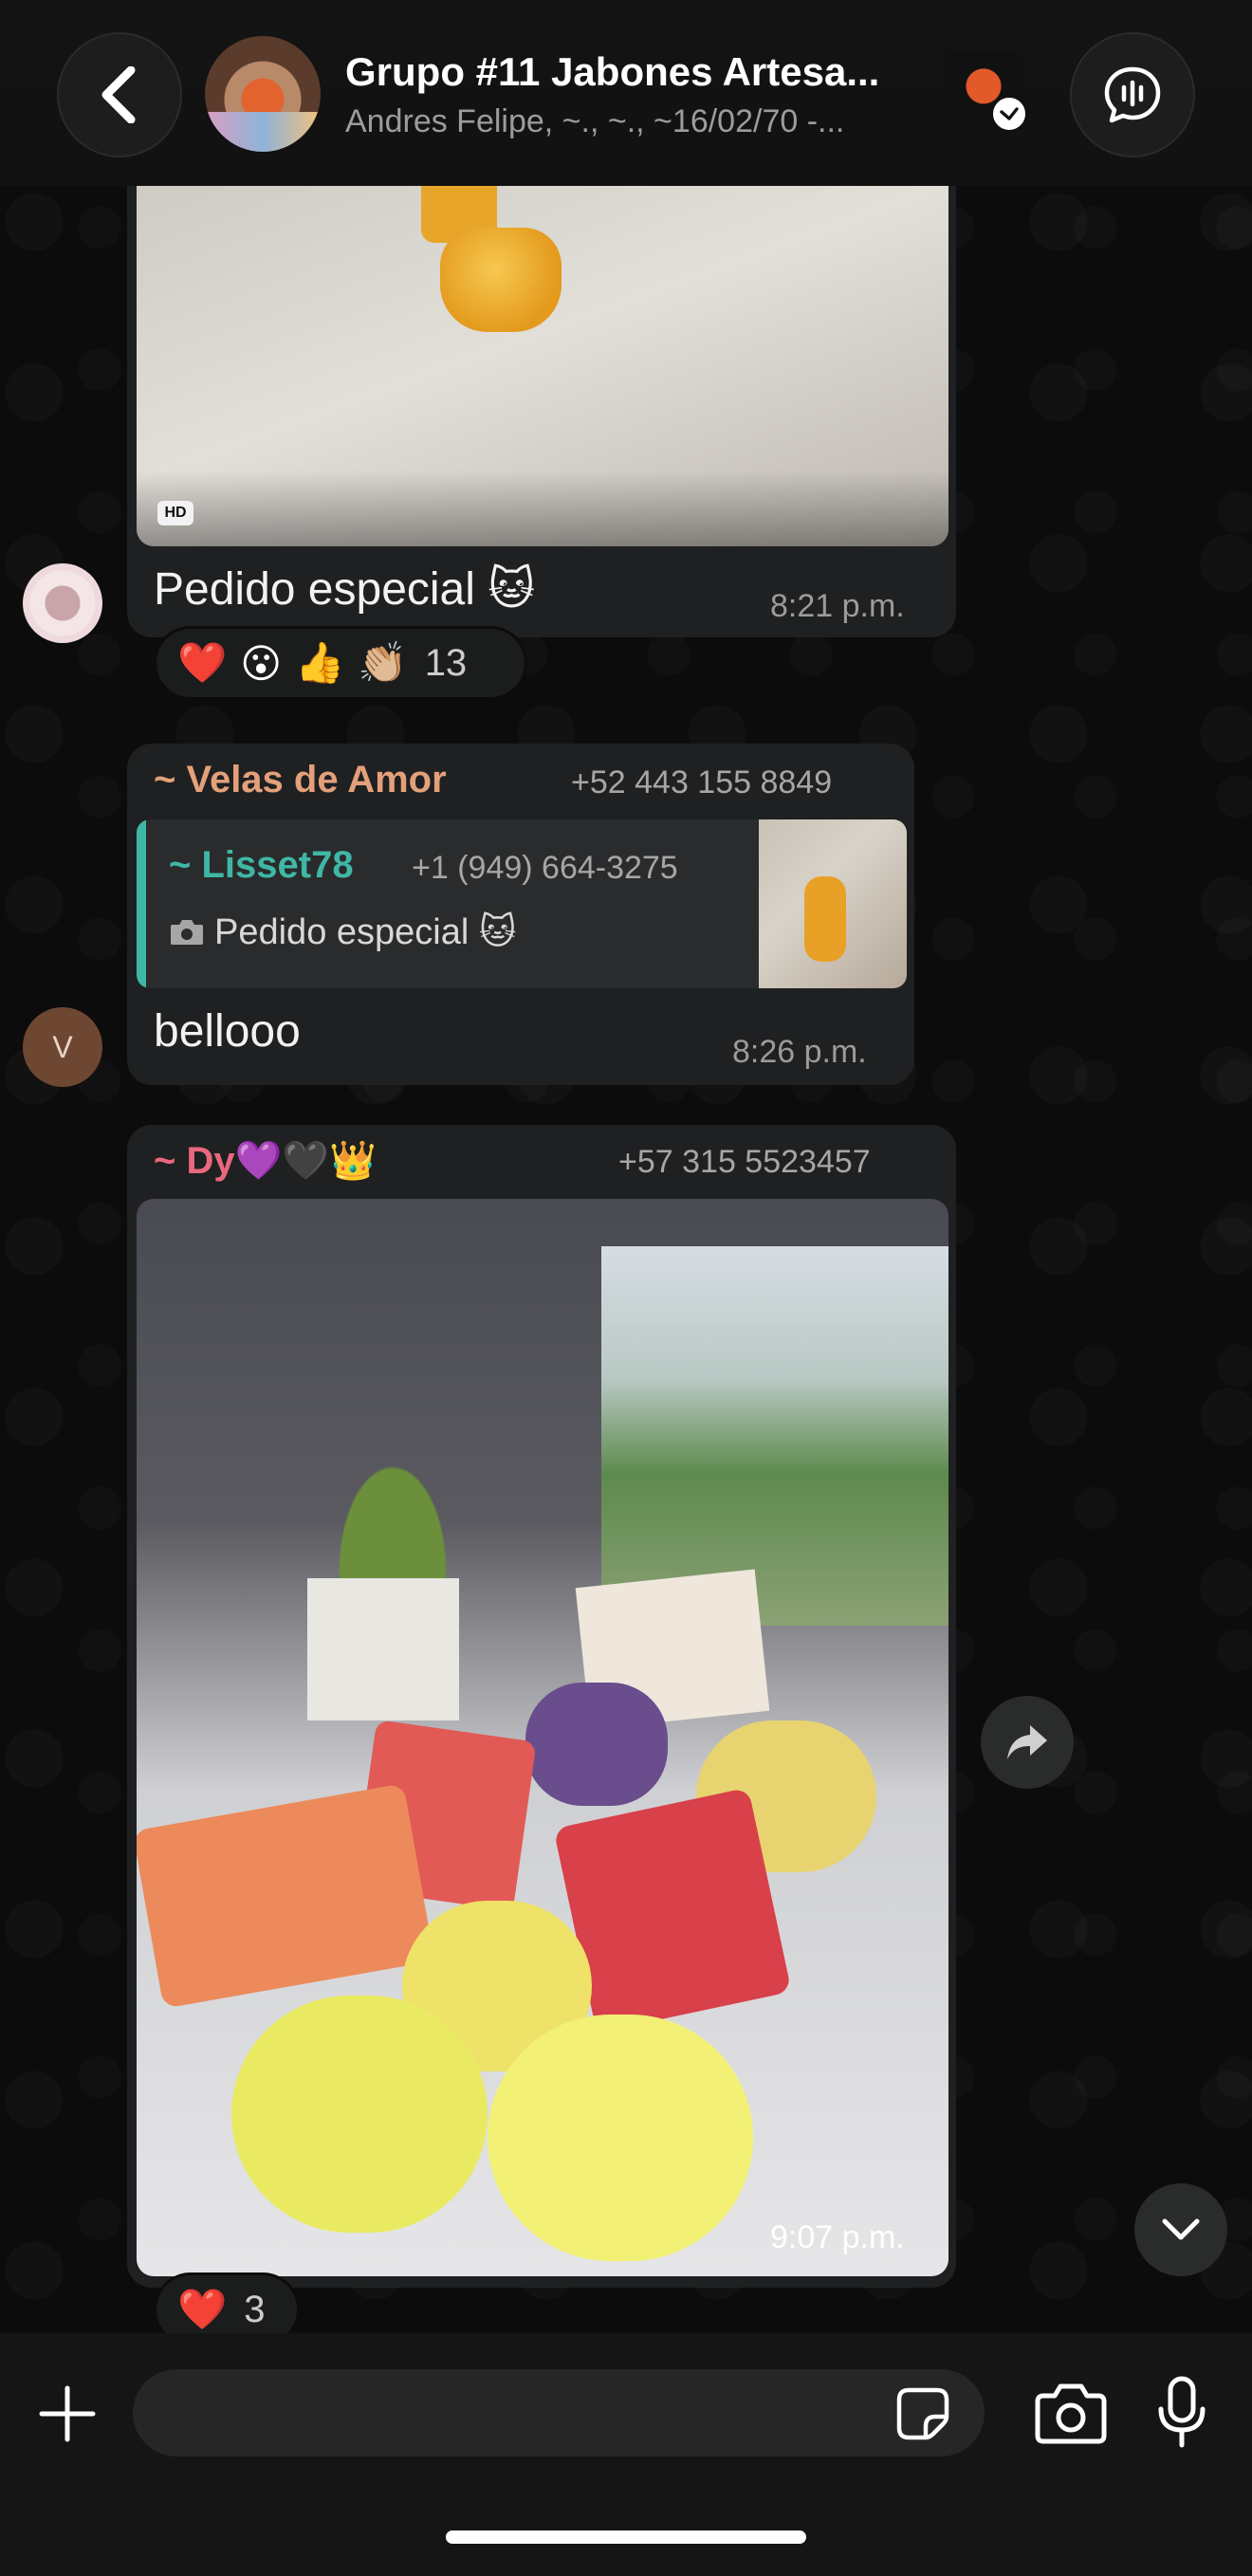 Image resolution: width=1252 pixels, height=2576 pixels. I want to click on scroll-to-bottom-button, so click(1180, 2229).